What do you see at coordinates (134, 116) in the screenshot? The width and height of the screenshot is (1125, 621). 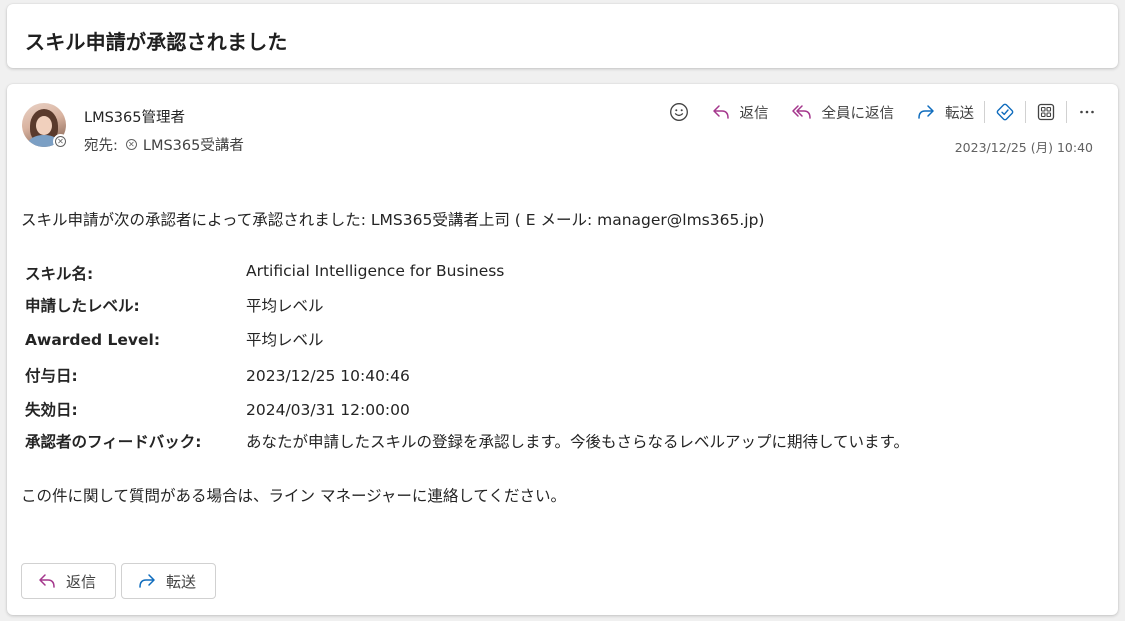 I see `sender-name: LMS365管理者` at bounding box center [134, 116].